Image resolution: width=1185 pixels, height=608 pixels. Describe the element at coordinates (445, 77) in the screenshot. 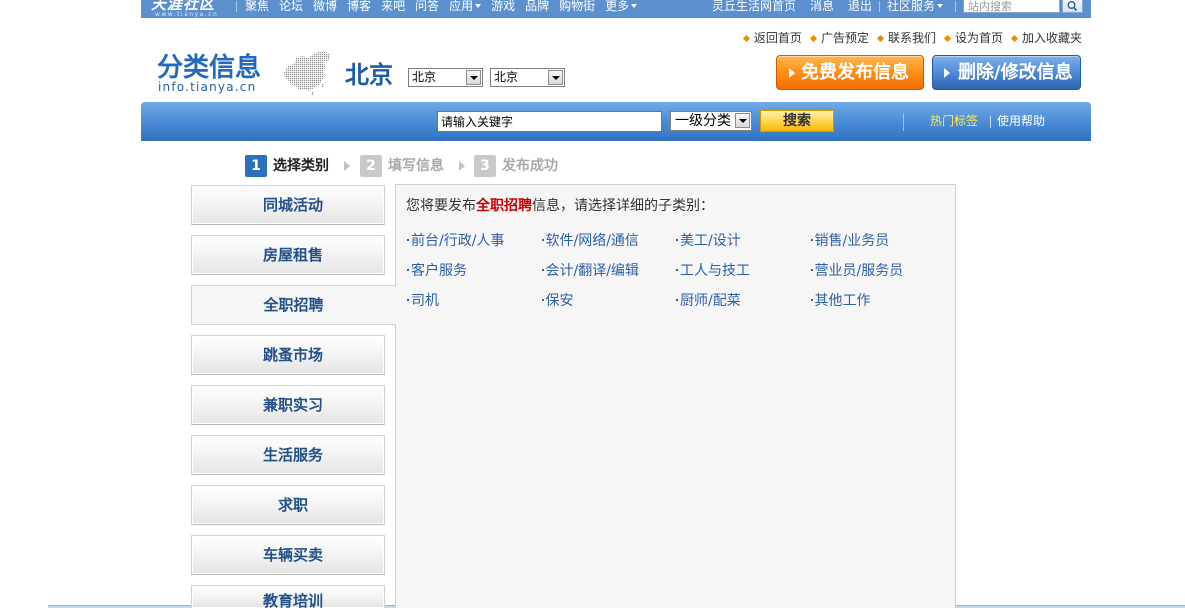

I see `province-select: 北京` at that location.